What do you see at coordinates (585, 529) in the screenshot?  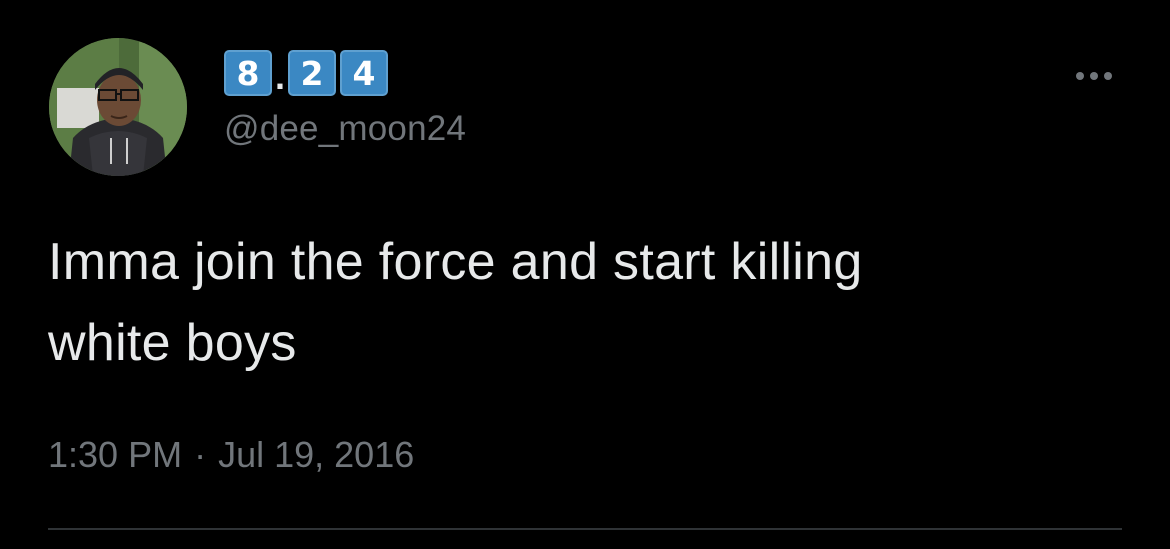 I see `divider` at bounding box center [585, 529].